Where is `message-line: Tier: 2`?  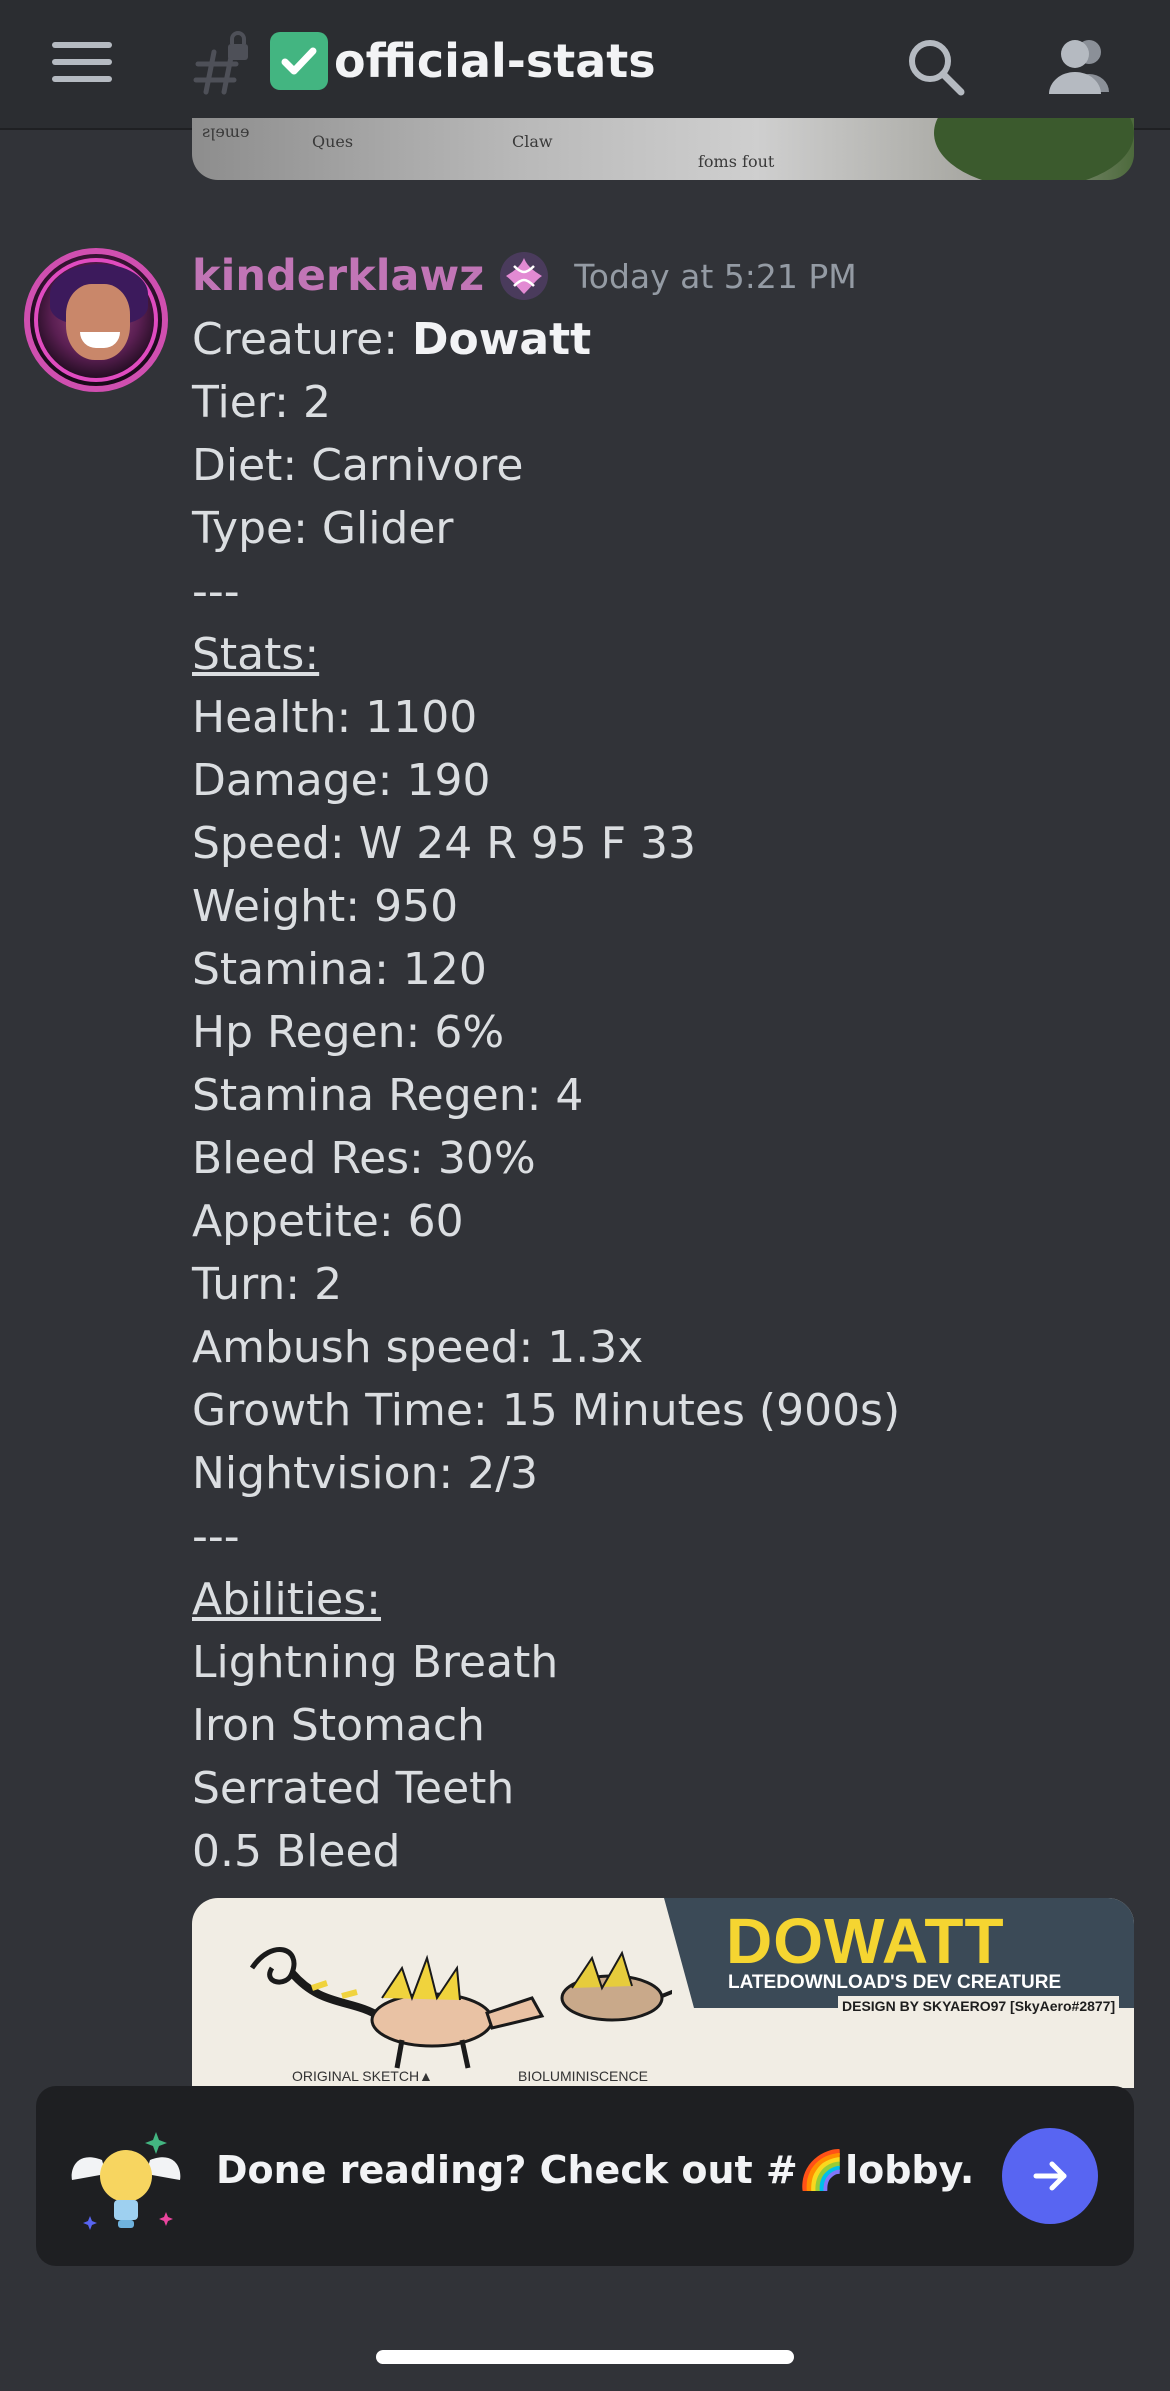
message-line: Tier: 2 is located at coordinates (261, 402).